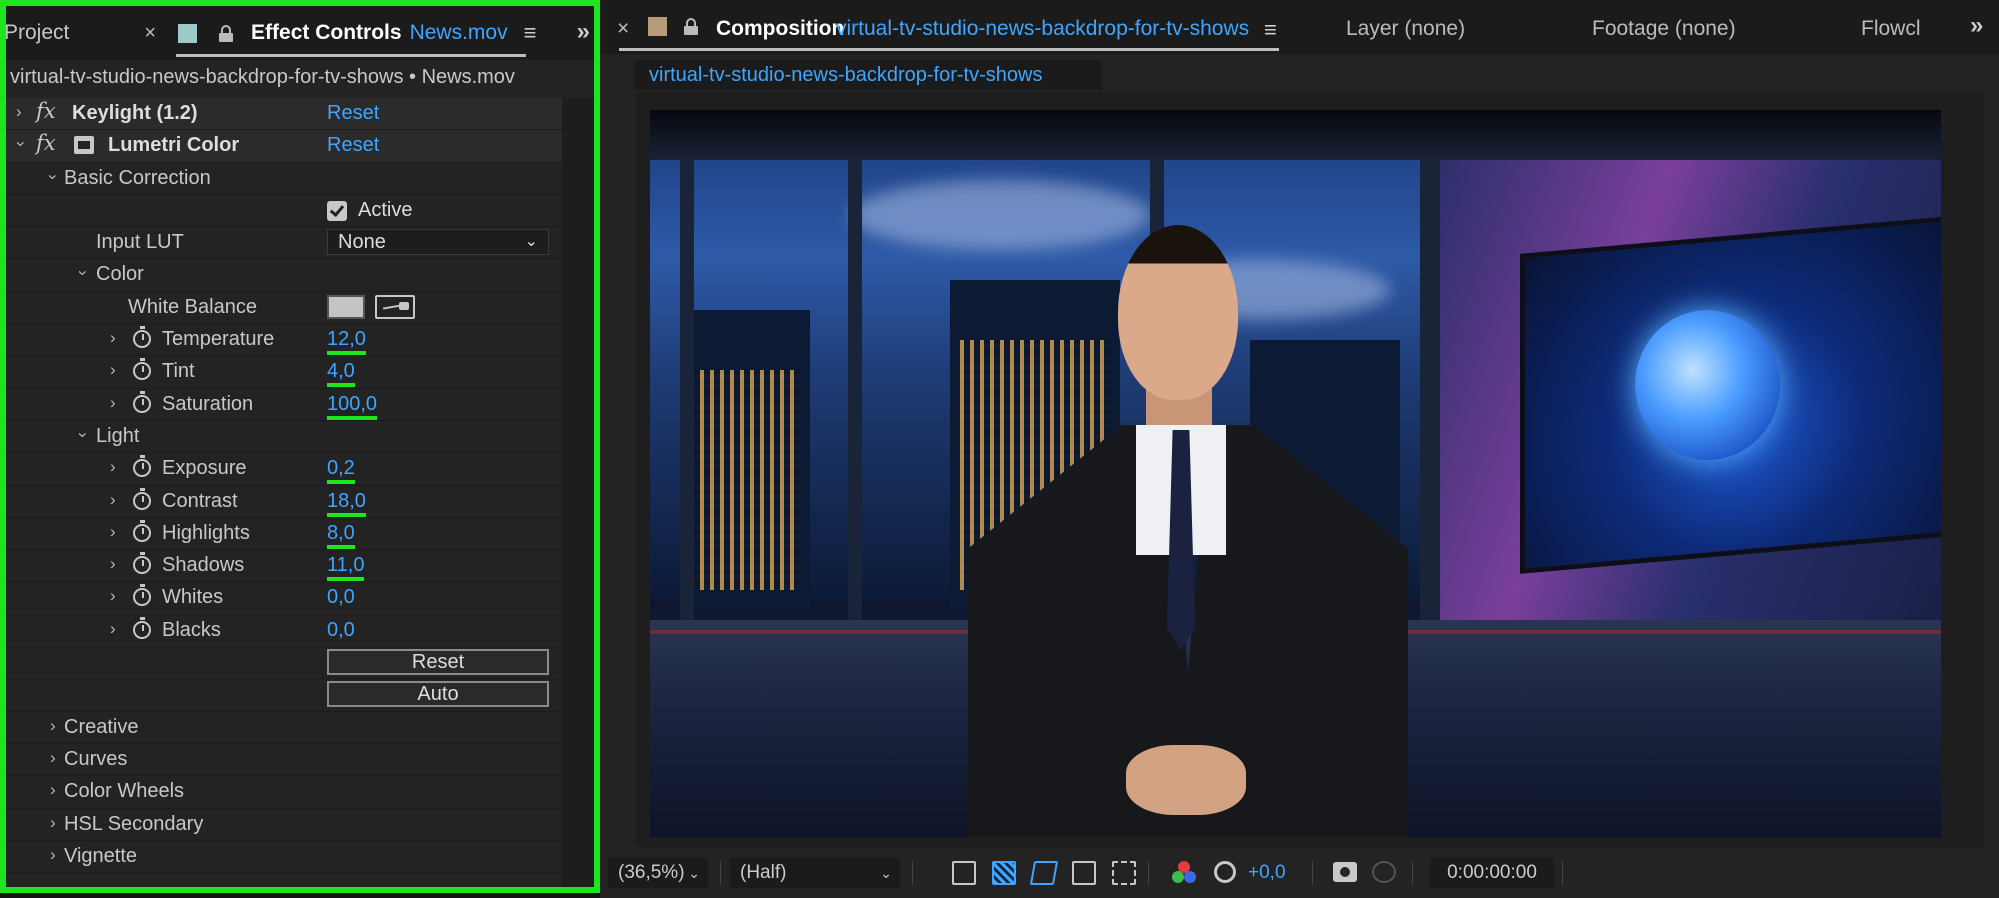 The image size is (1999, 898). I want to click on mask-visibility-icon, so click(1044, 873).